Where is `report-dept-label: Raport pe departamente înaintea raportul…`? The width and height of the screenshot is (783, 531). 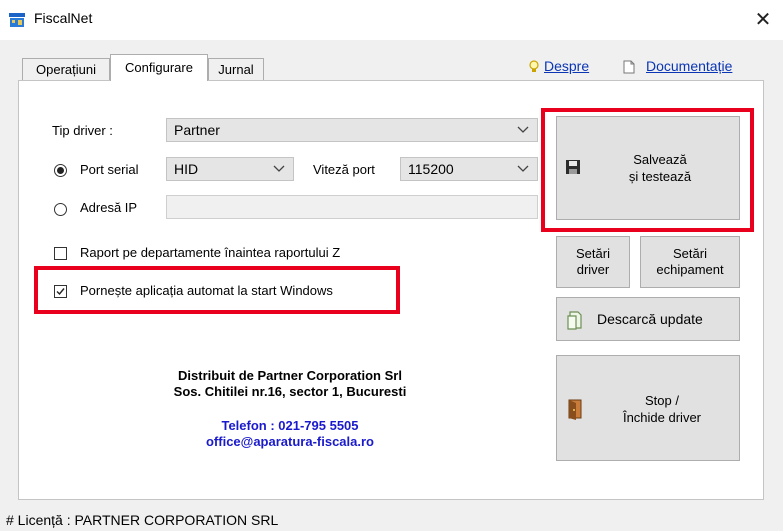
report-dept-label: Raport pe departamente înaintea raportul… is located at coordinates (210, 252).